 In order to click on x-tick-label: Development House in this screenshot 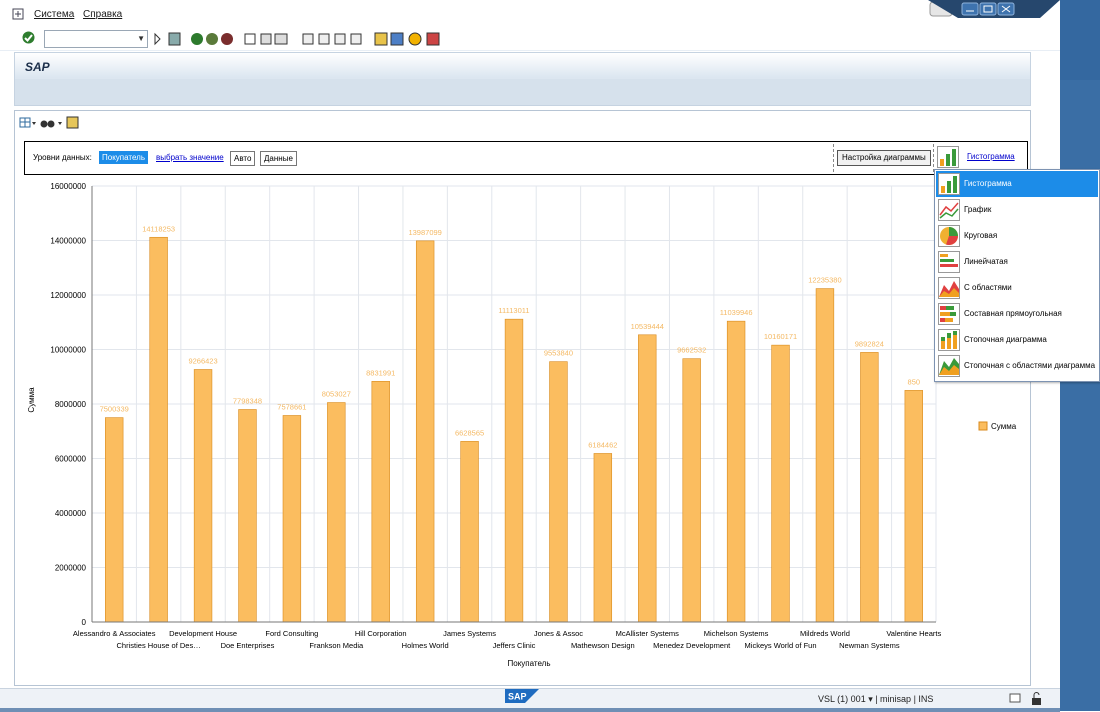, I will do `click(203, 633)`.